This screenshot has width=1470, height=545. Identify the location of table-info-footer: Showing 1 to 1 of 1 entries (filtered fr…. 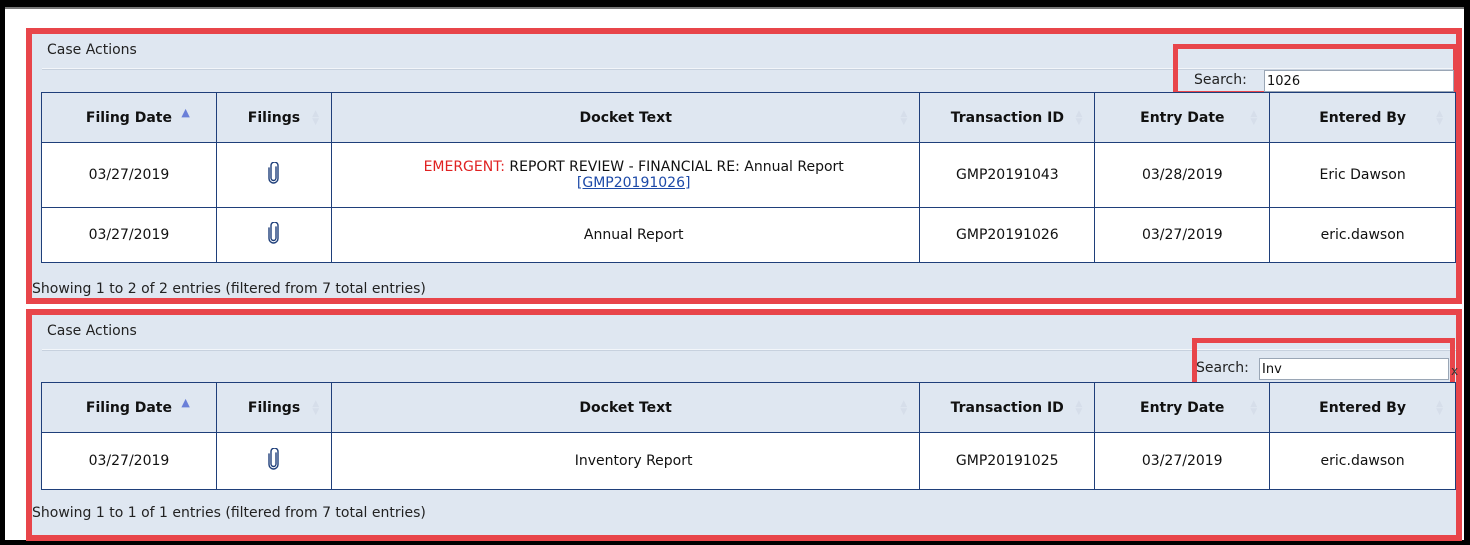
(229, 513).